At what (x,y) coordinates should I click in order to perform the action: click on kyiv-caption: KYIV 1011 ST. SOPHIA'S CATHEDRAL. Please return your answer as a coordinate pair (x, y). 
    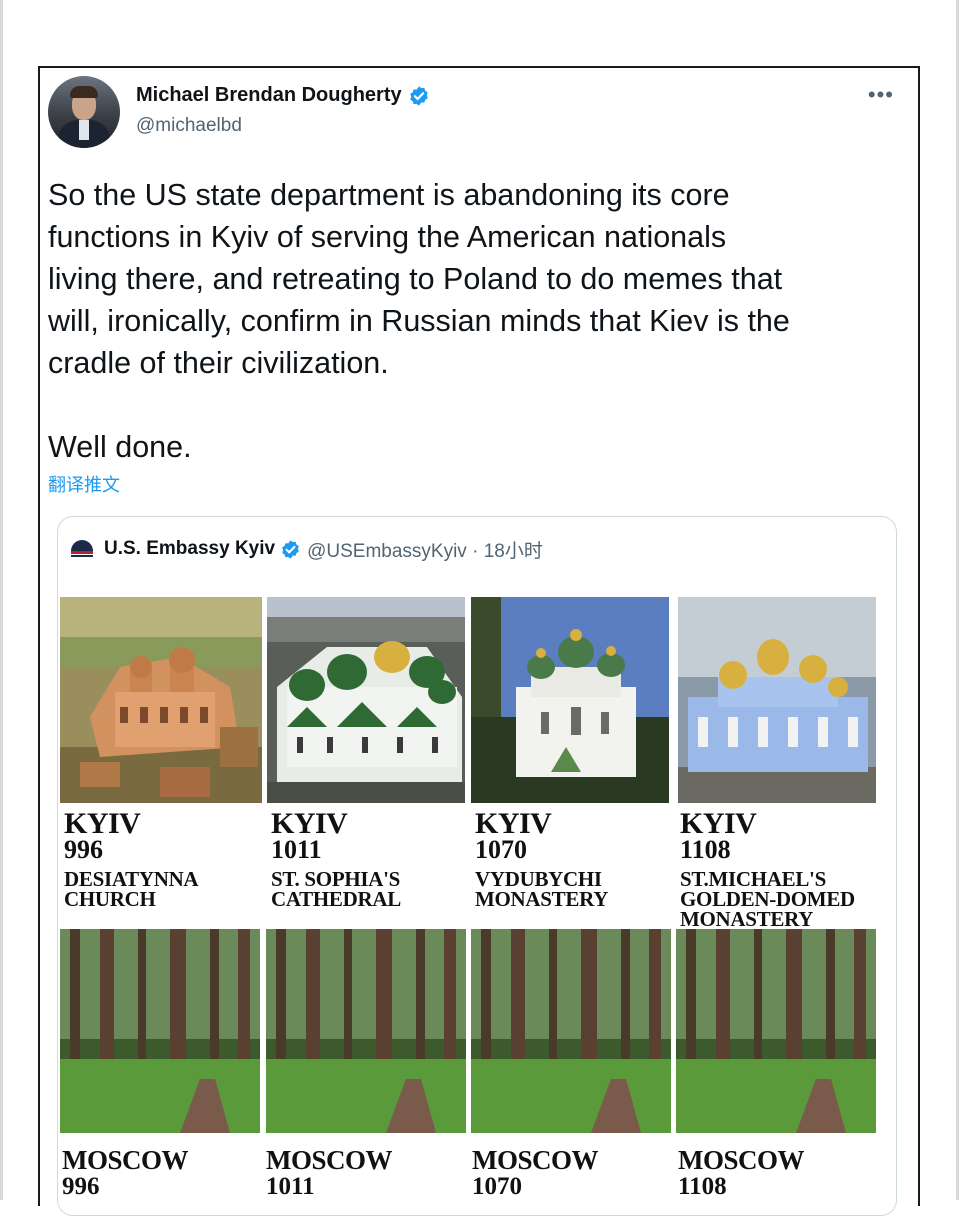
    Looking at the image, I should click on (336, 860).